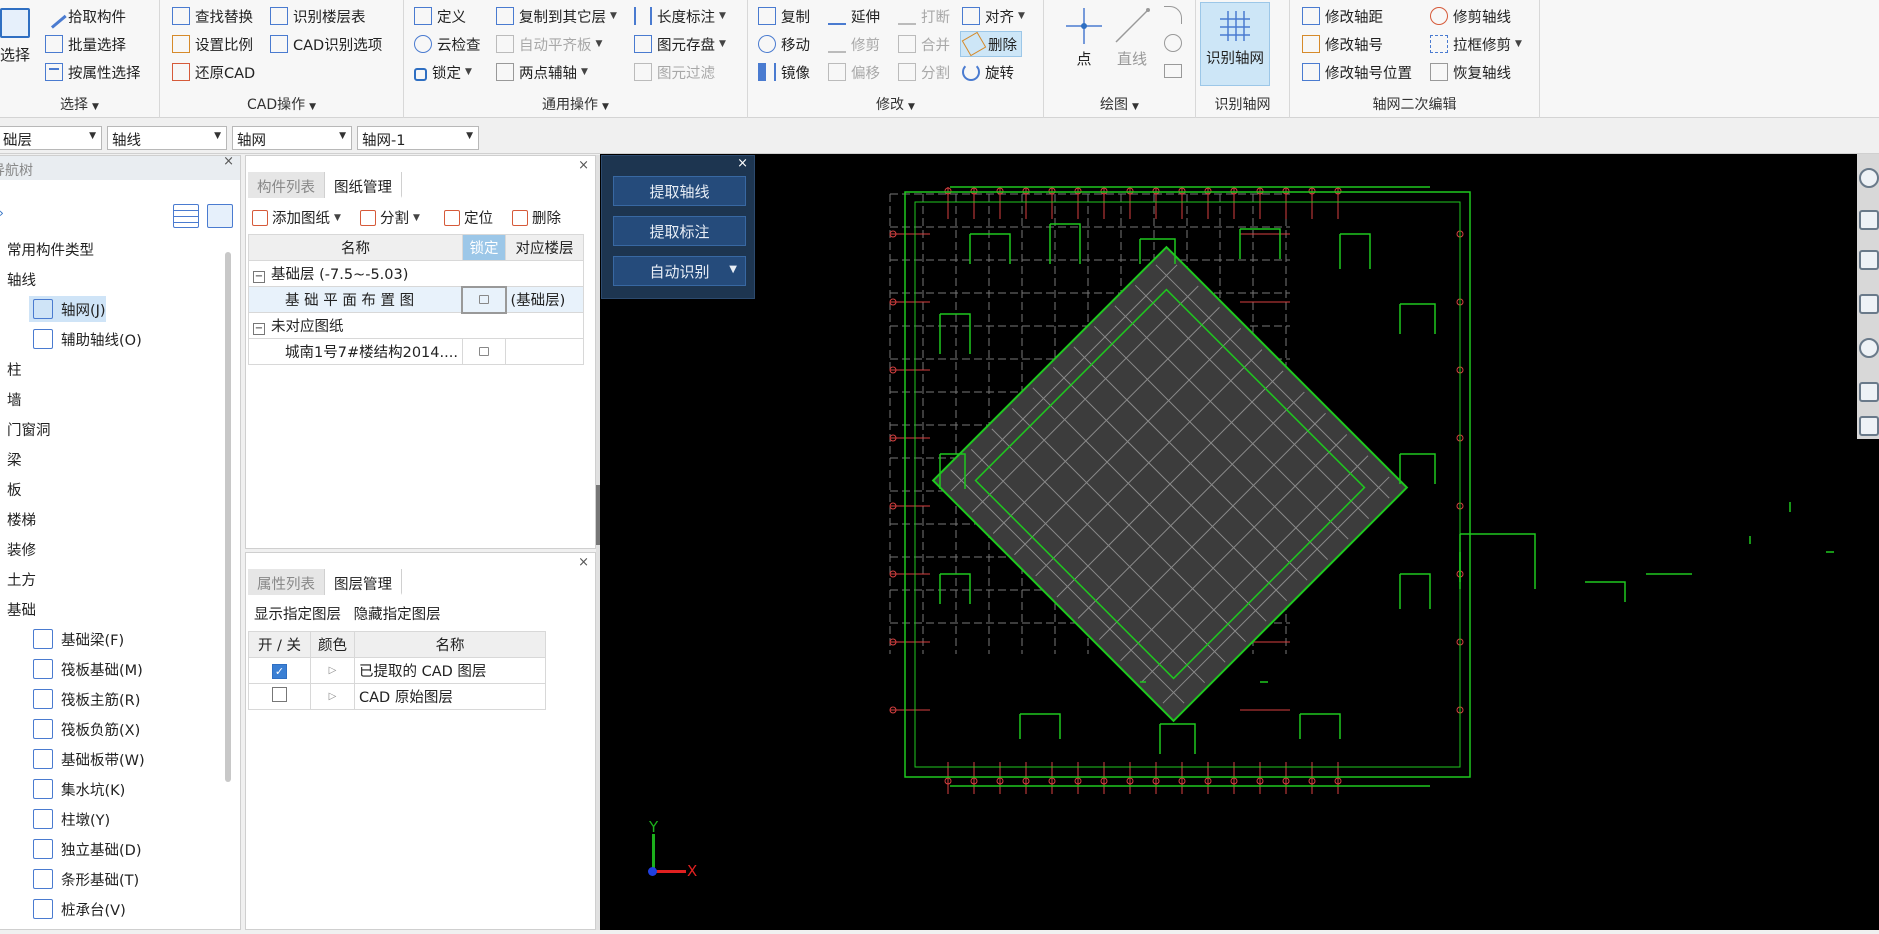 The width and height of the screenshot is (1879, 934). What do you see at coordinates (2, 213) in the screenshot?
I see `expand-arrow-icon: ›` at bounding box center [2, 213].